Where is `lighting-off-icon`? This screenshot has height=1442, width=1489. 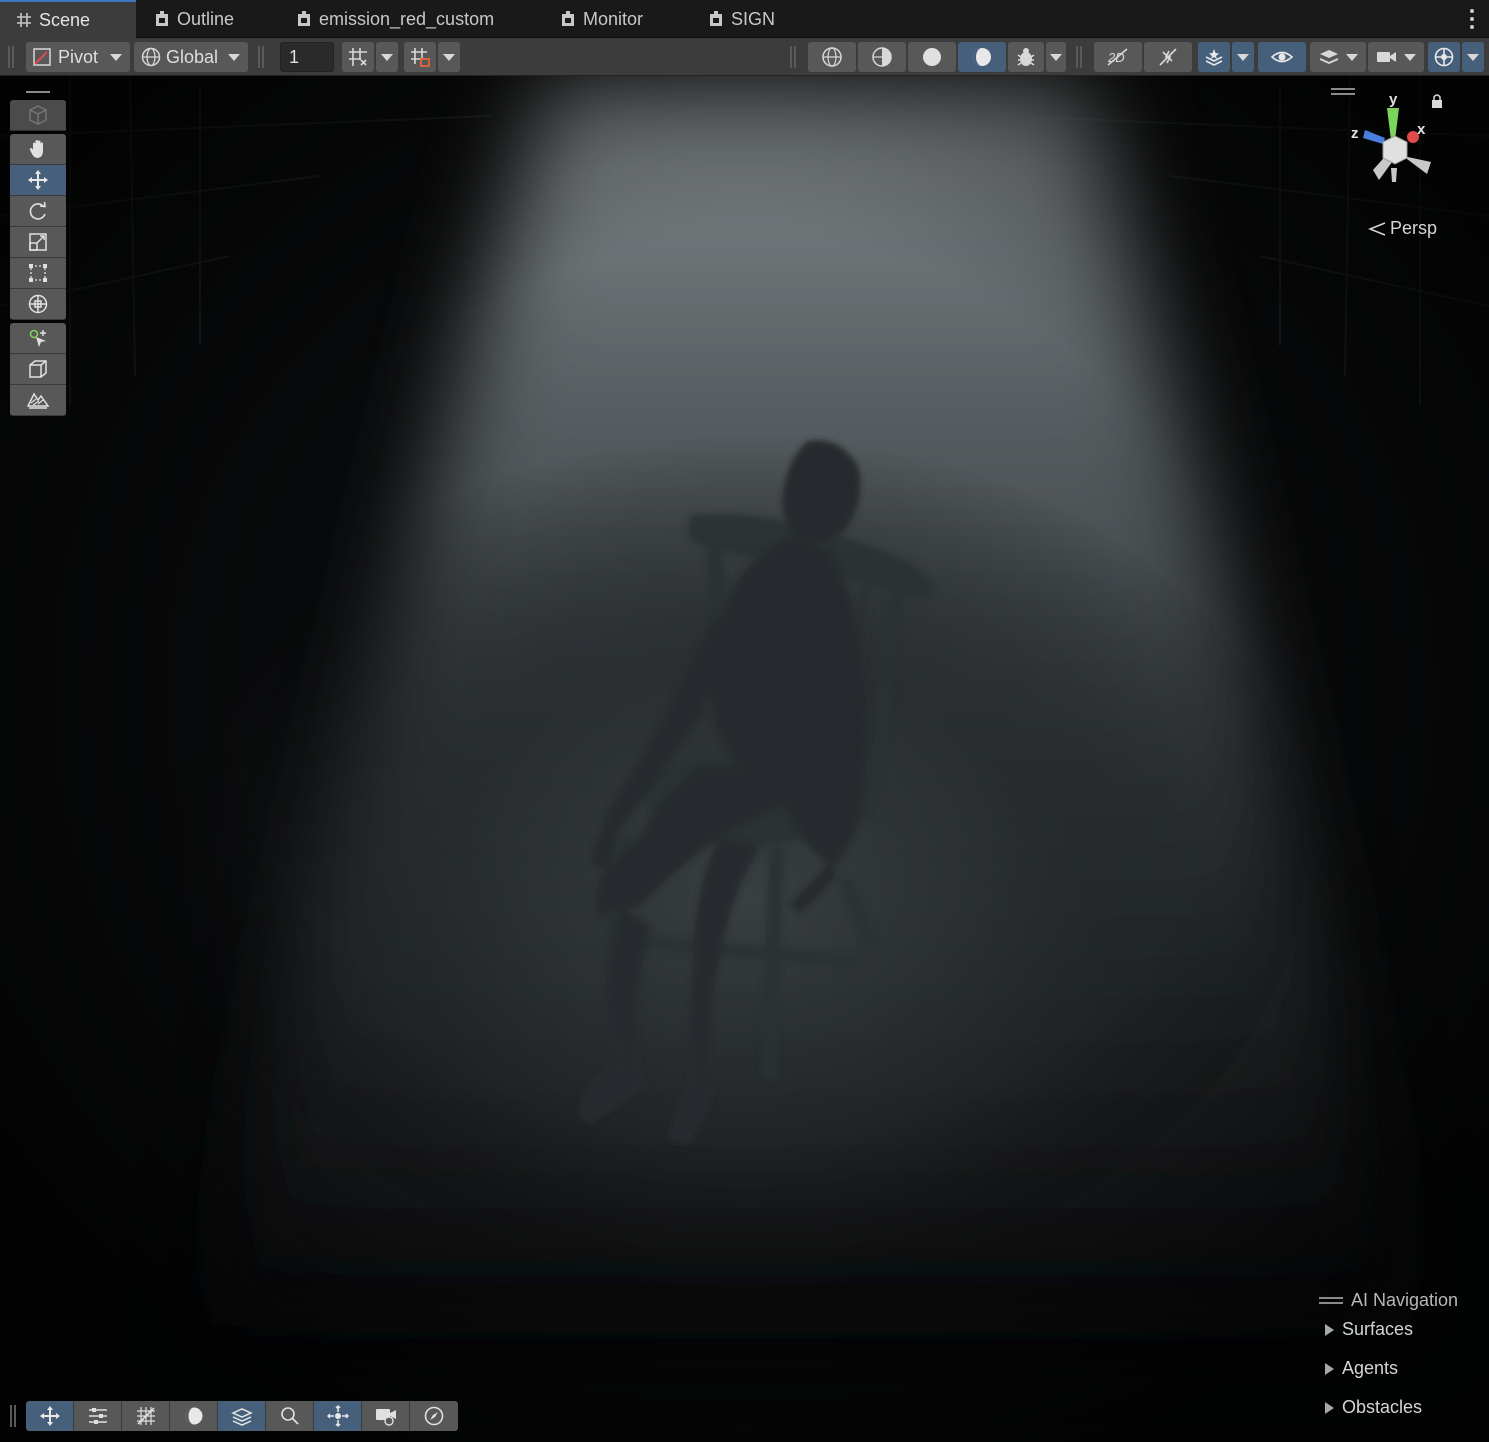 lighting-off-icon is located at coordinates (1168, 57).